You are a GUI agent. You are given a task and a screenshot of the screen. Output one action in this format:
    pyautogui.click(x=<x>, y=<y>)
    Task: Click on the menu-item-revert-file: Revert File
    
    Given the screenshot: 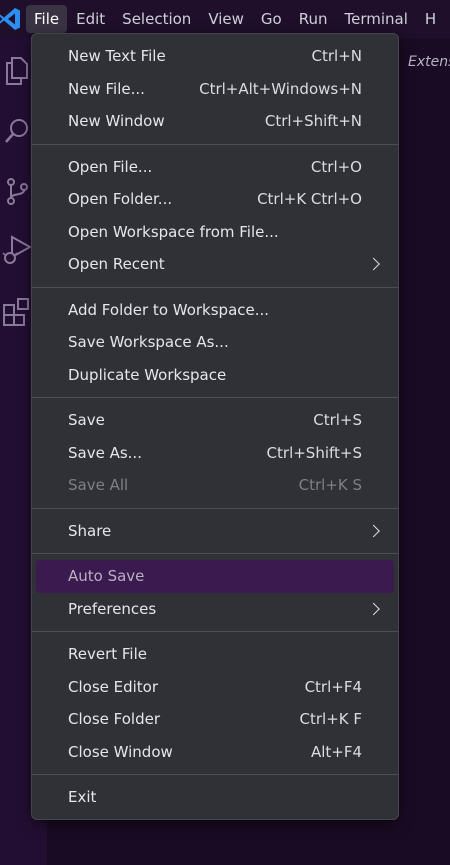 What is the action you would take?
    pyautogui.click(x=215, y=654)
    